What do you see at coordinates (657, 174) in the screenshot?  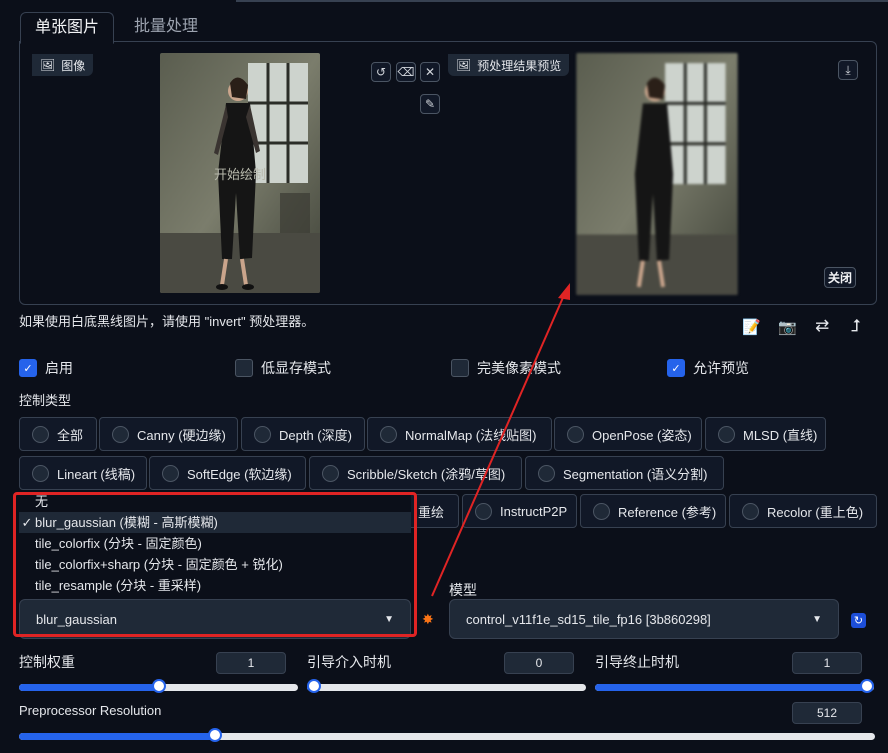 I see `preview-image` at bounding box center [657, 174].